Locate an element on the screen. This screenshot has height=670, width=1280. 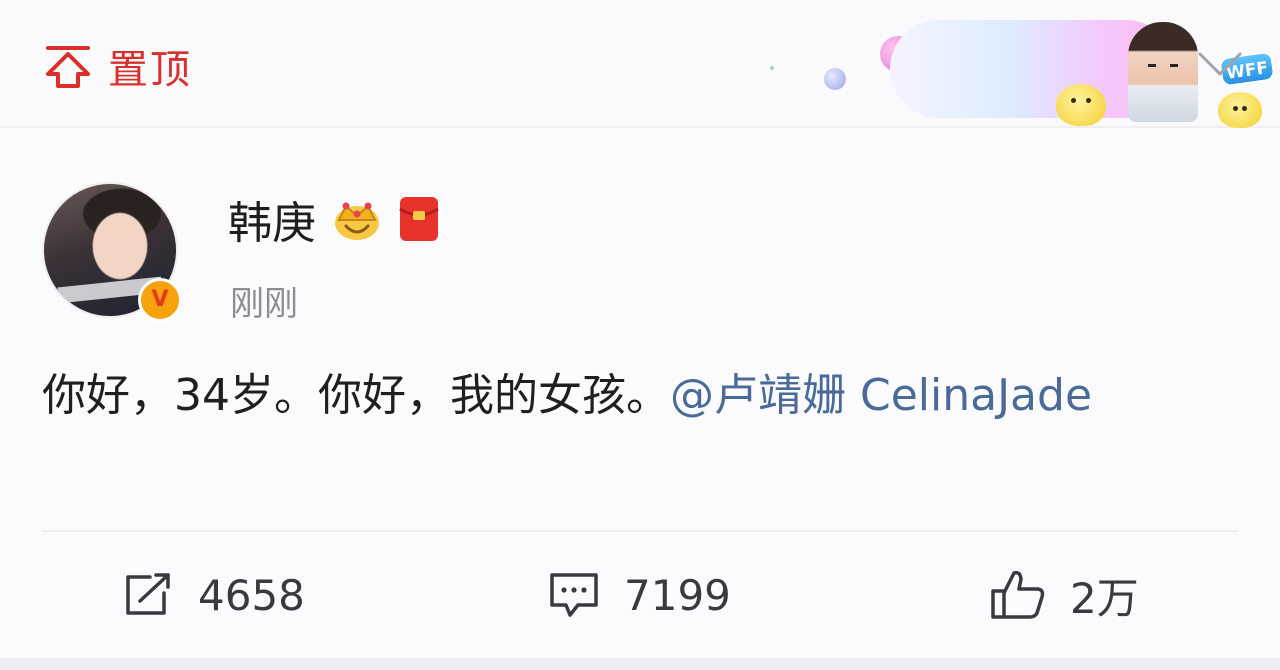
pinned-label: 置顶 is located at coordinates (150, 70).